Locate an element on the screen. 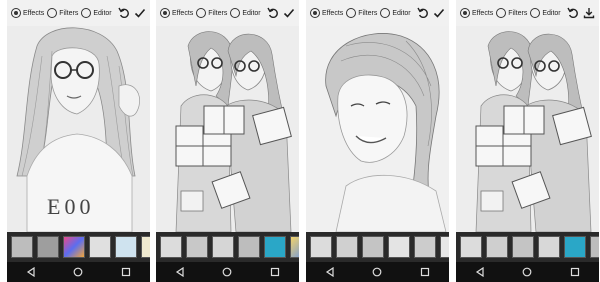 The width and height of the screenshot is (600, 282). shirt-print-text: E00 is located at coordinates (71, 206).